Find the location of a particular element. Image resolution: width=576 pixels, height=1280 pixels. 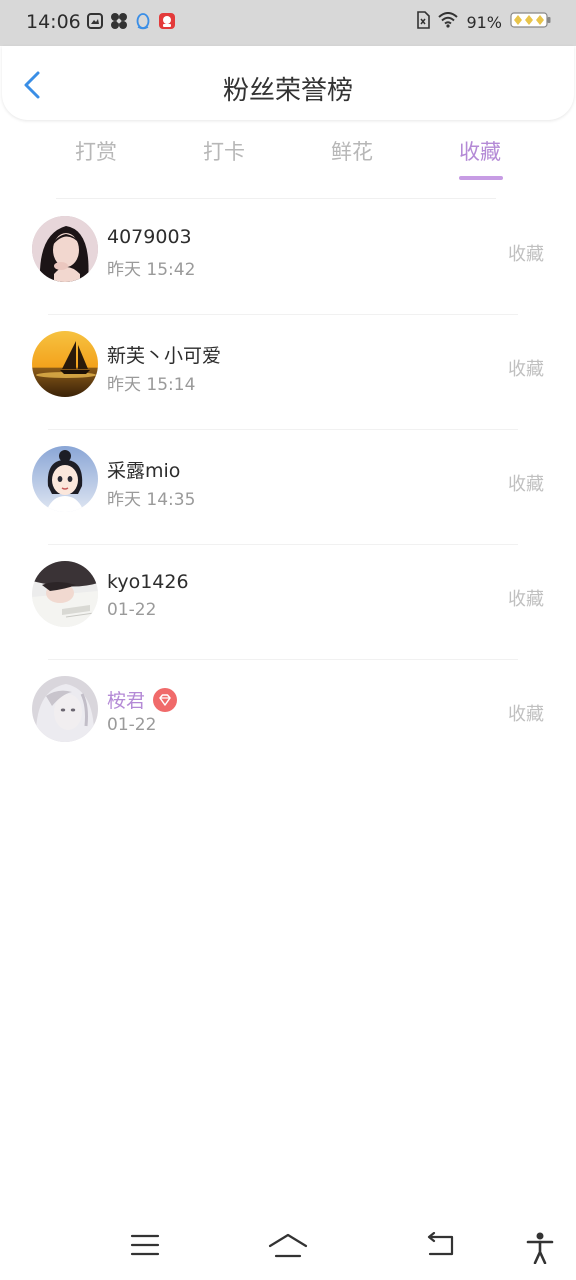

favorite-time: 昨天 15:14 is located at coordinates (151, 385).